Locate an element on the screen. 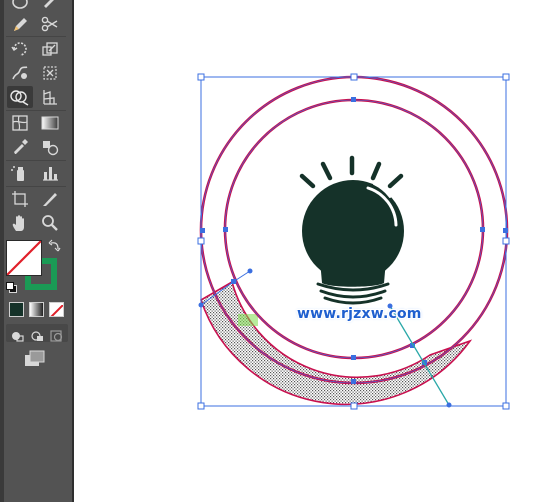 The height and width of the screenshot is (502, 556). watermark-text: www.rjzxw.com is located at coordinates (359, 314).